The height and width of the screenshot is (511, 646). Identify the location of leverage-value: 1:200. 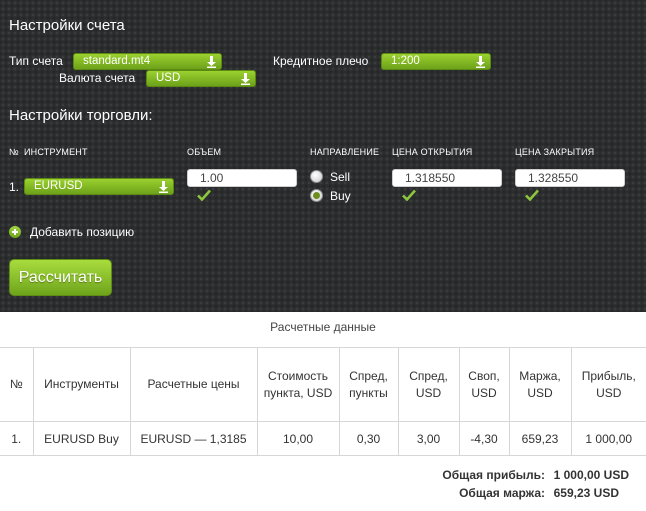
(405, 61).